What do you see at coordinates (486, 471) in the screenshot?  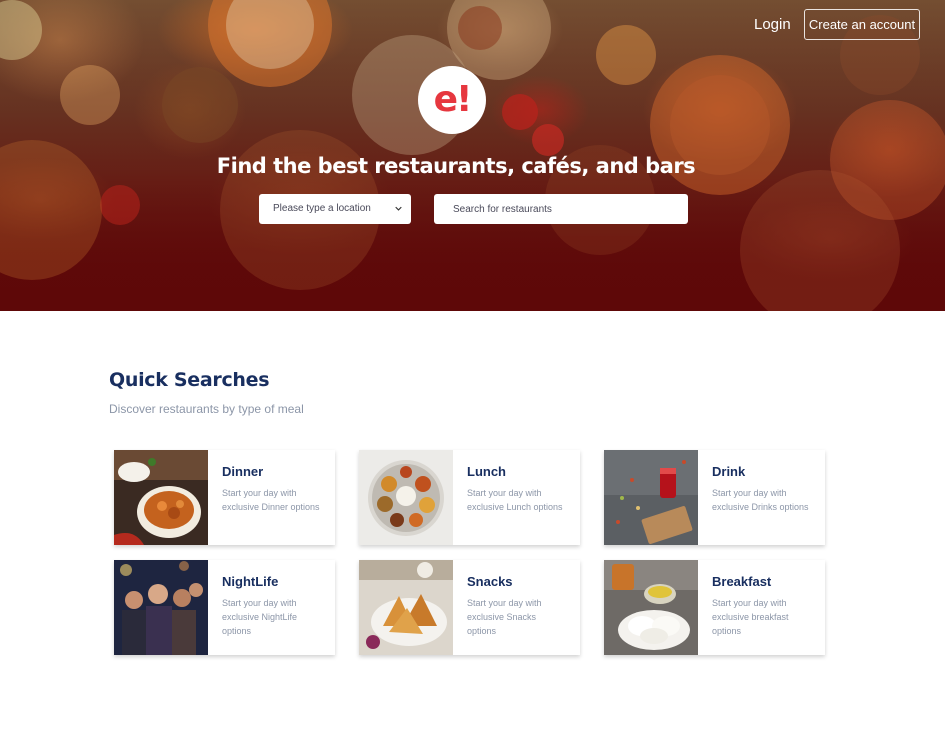 I see `card-title: Lunch` at bounding box center [486, 471].